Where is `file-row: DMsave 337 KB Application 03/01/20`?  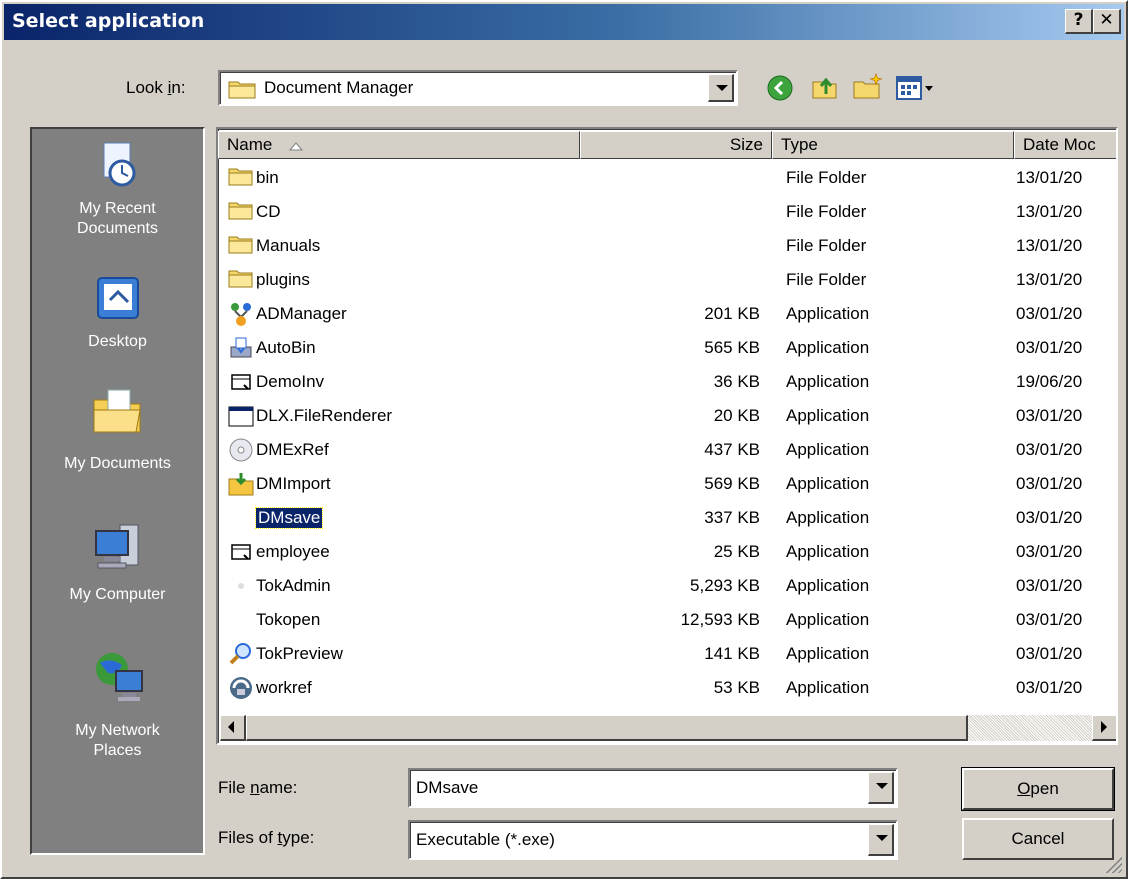 file-row: DMsave 337 KB Application 03/01/20 is located at coordinates (667, 518).